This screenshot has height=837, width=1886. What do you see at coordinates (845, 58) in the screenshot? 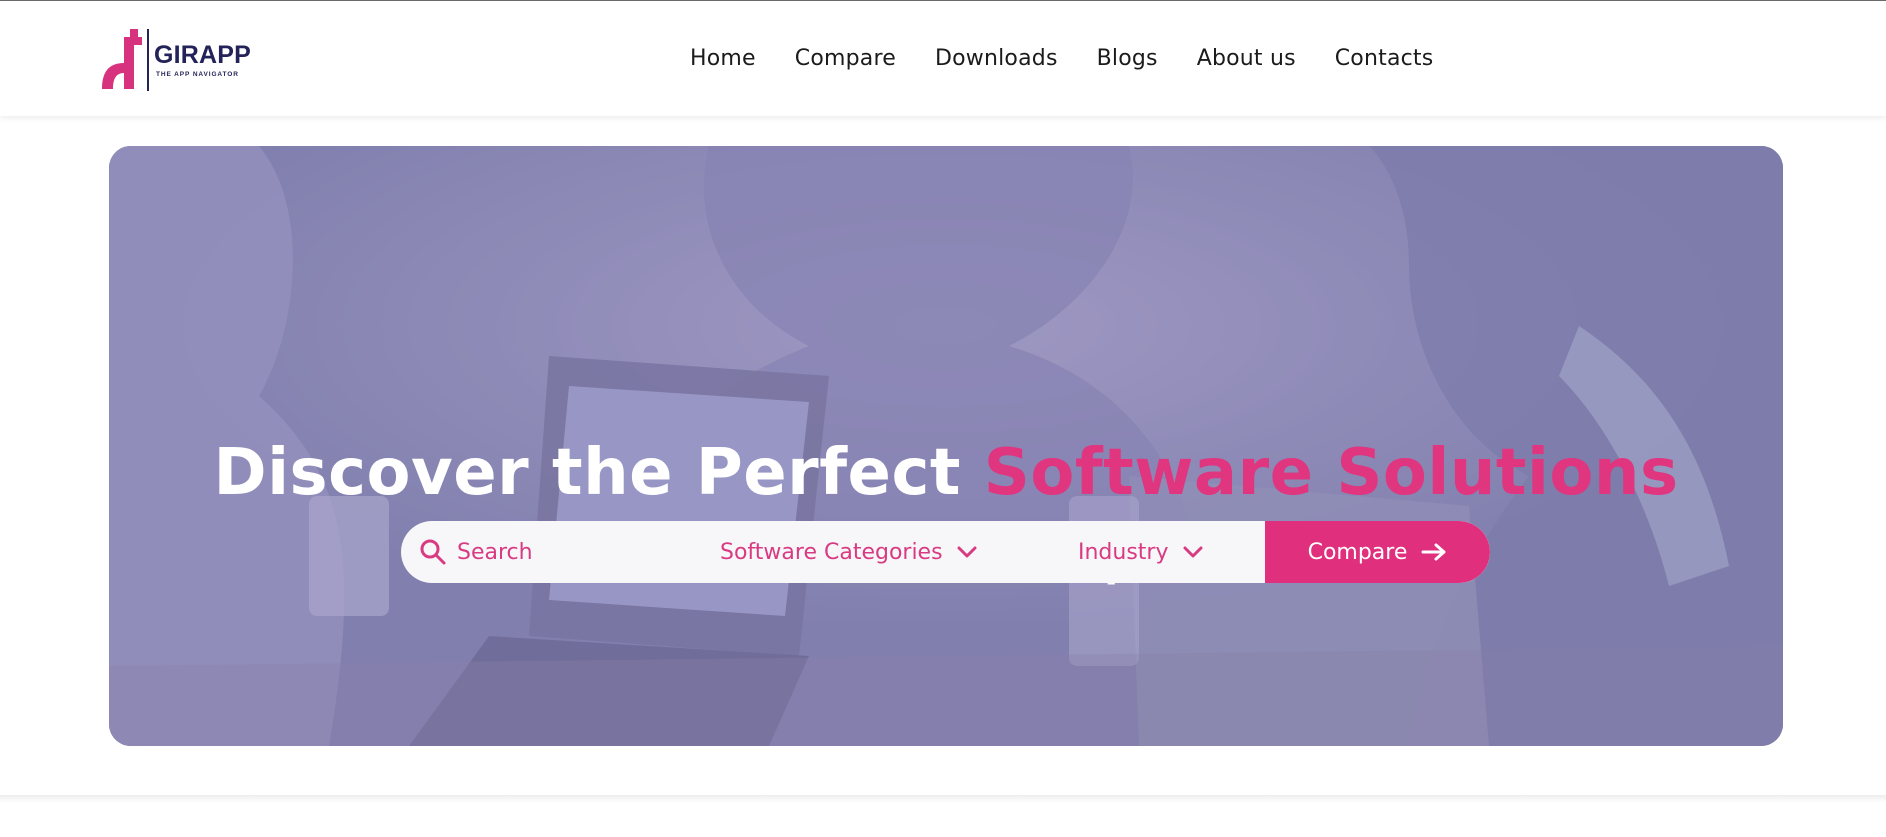
I see `nav-compare: Compare` at bounding box center [845, 58].